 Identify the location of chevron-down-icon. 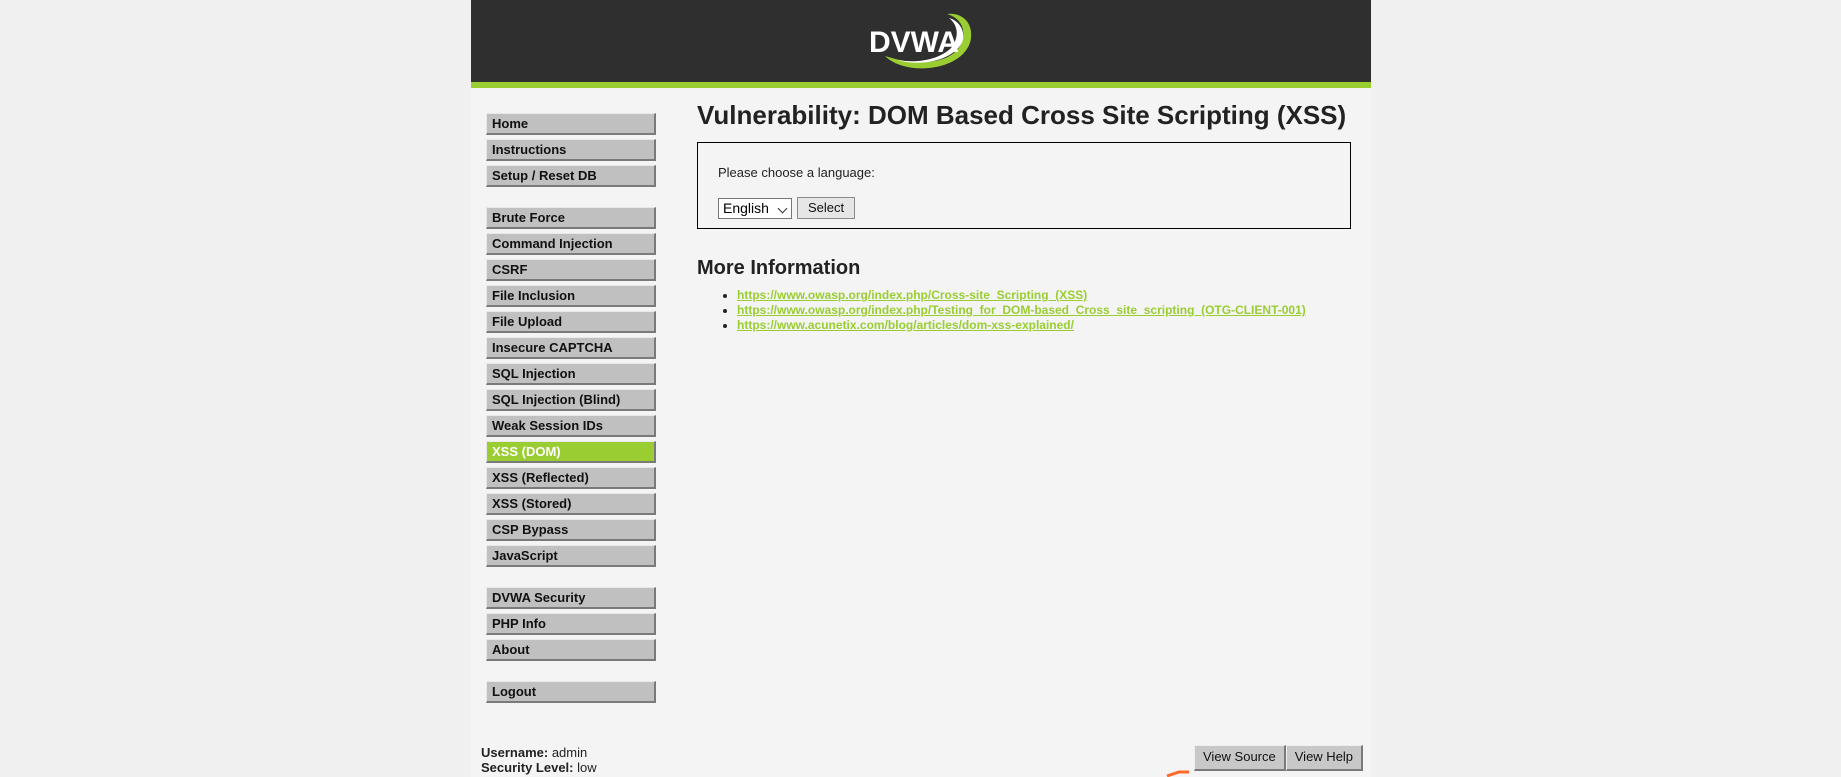
(782, 208).